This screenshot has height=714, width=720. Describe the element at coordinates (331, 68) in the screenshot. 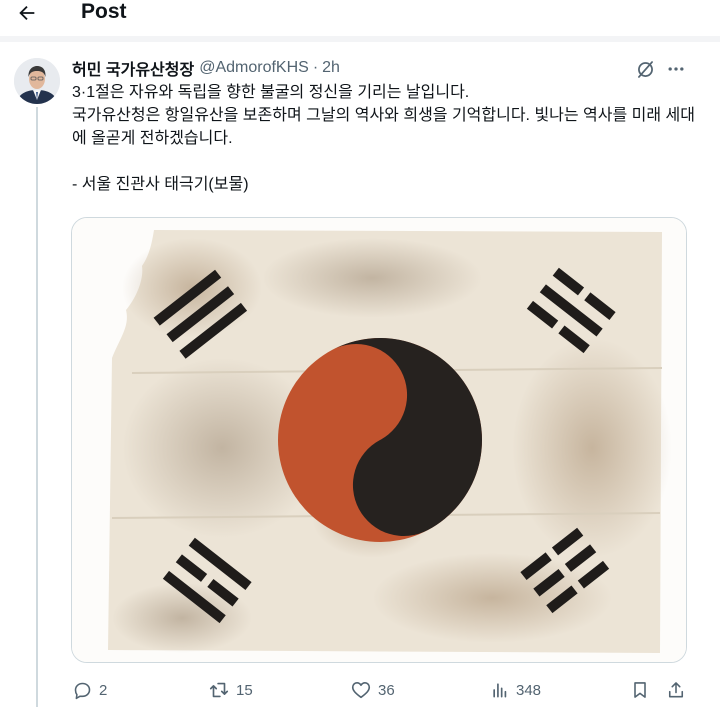

I see `post-time: 2h` at that location.